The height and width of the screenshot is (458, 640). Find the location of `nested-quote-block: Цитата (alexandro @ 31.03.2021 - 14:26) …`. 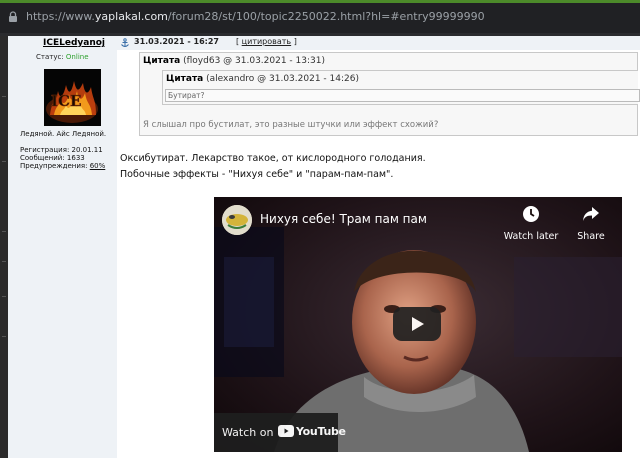

nested-quote-block: Цитата (alexandro @ 31.03.2021 - 14:26) … is located at coordinates (401, 87).